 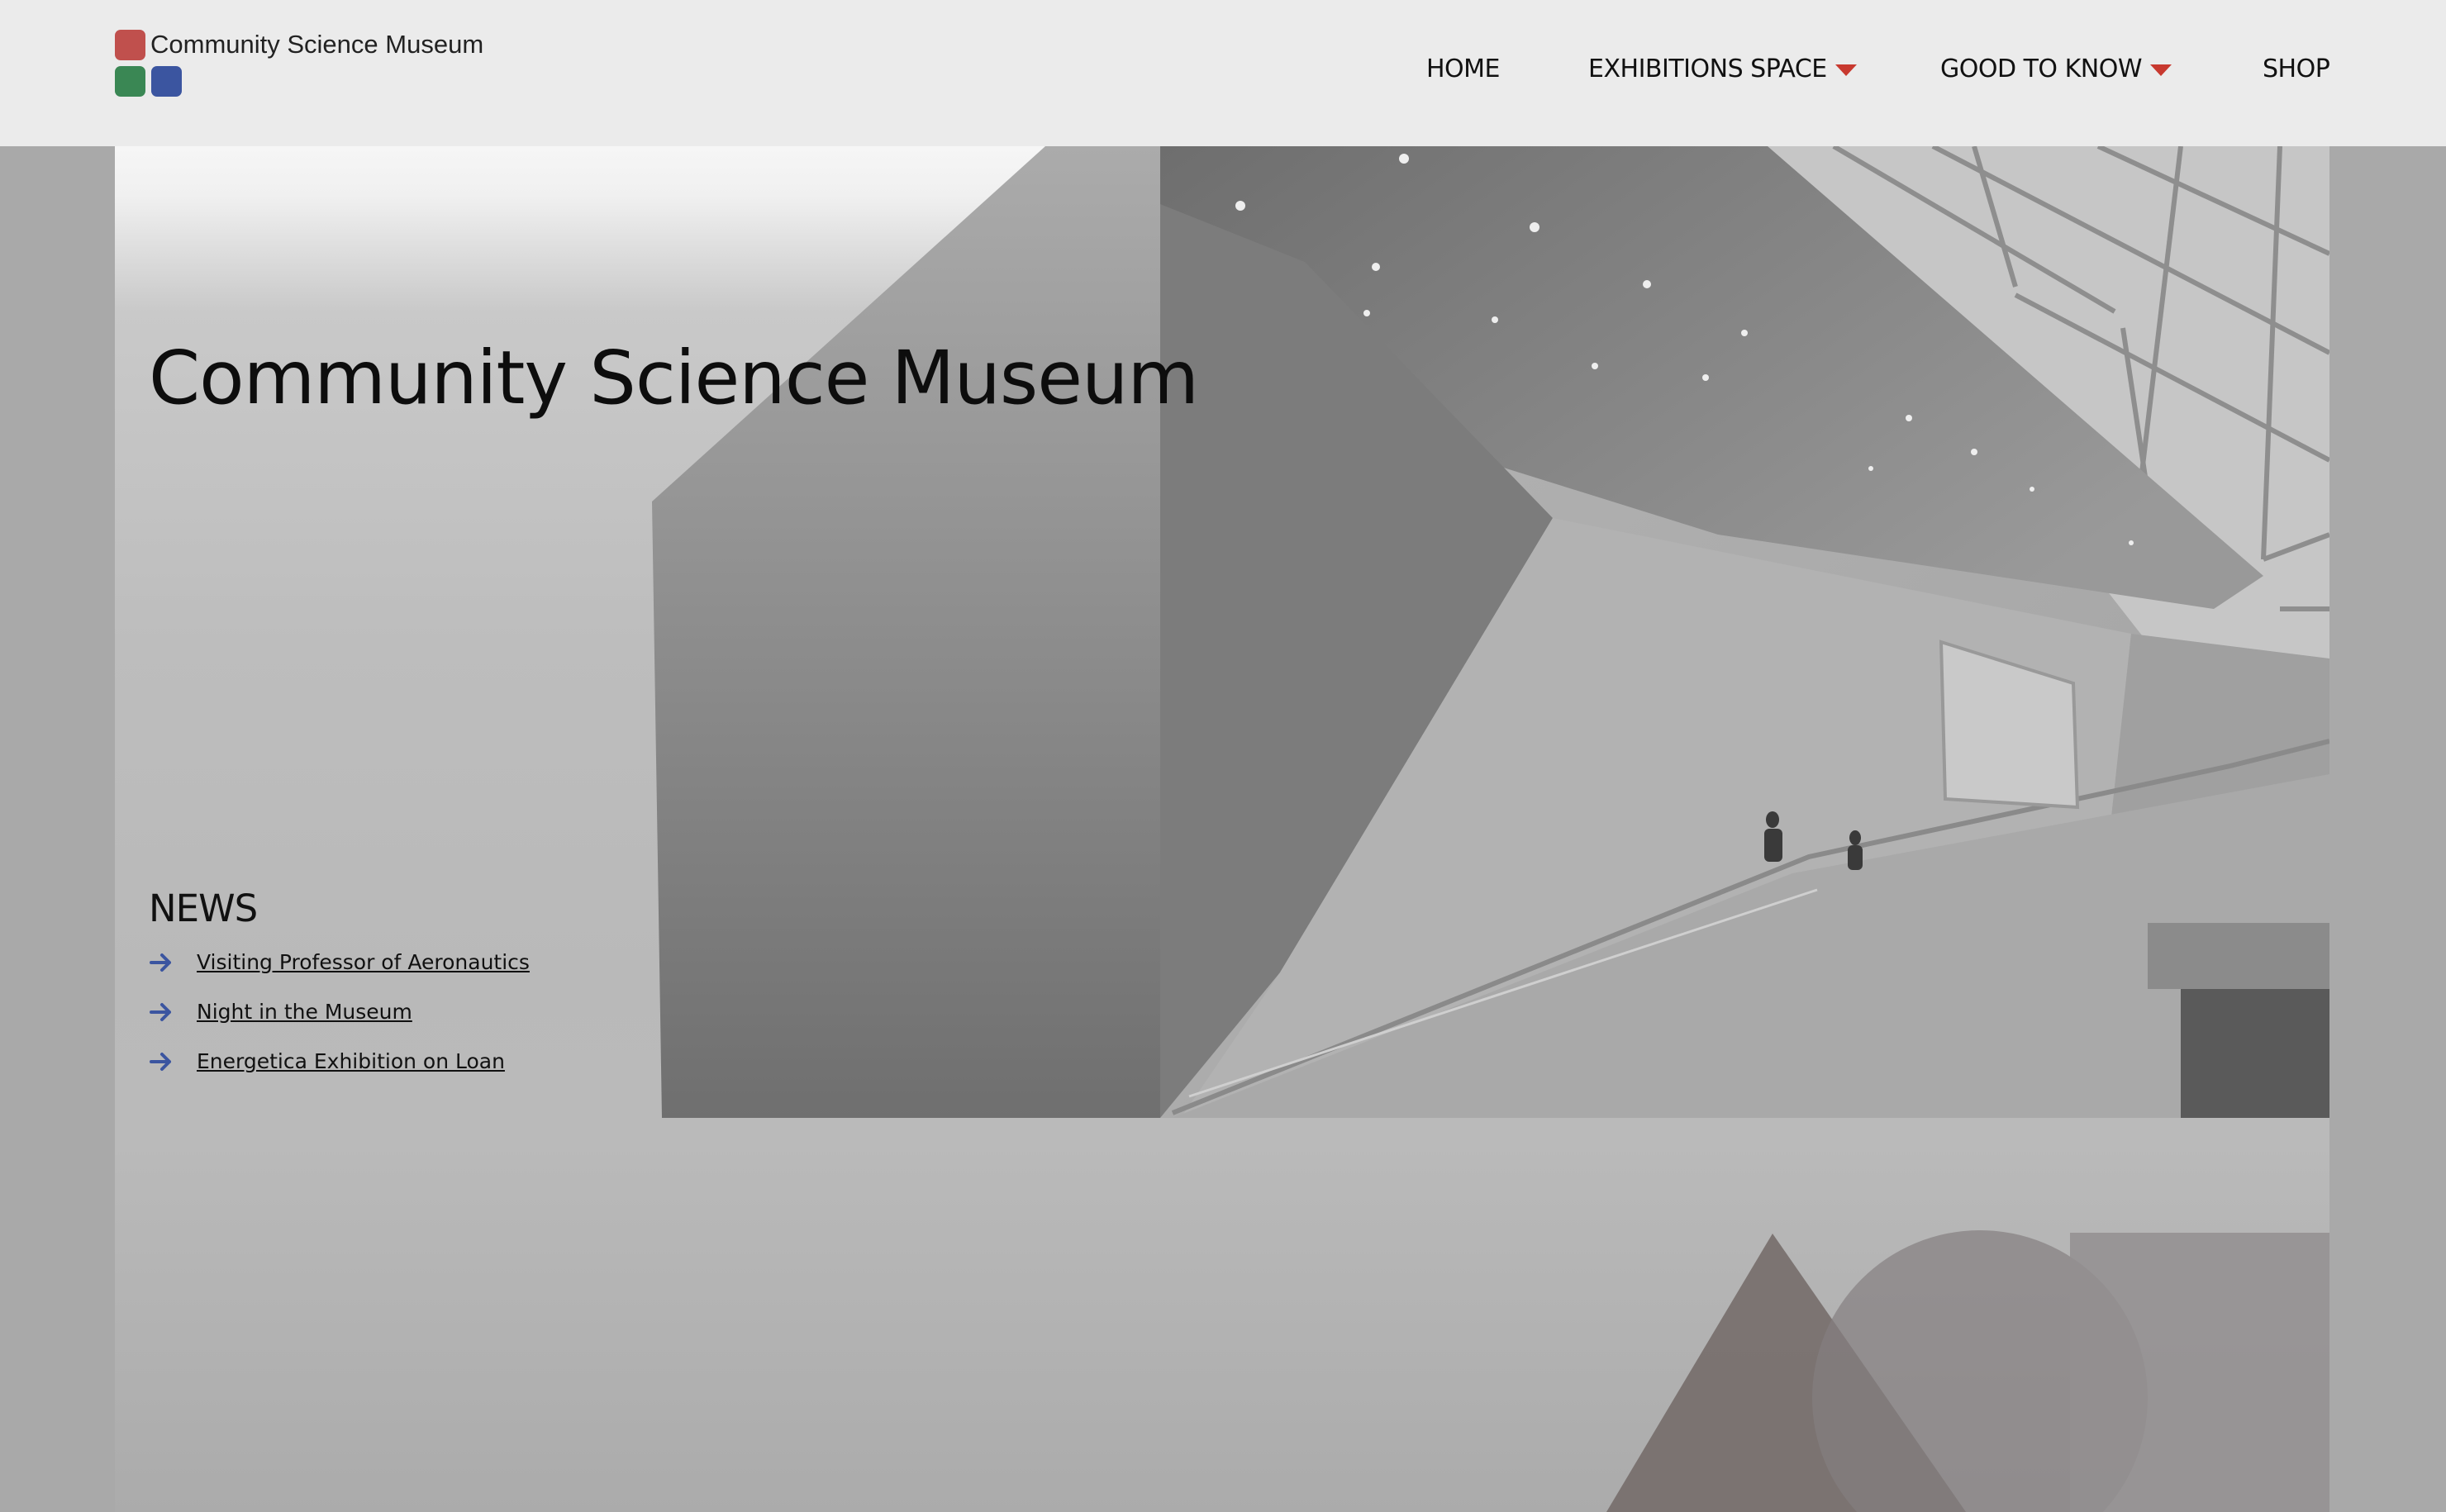 What do you see at coordinates (317, 44) in the screenshot?
I see `logo-text: Community Science Museum` at bounding box center [317, 44].